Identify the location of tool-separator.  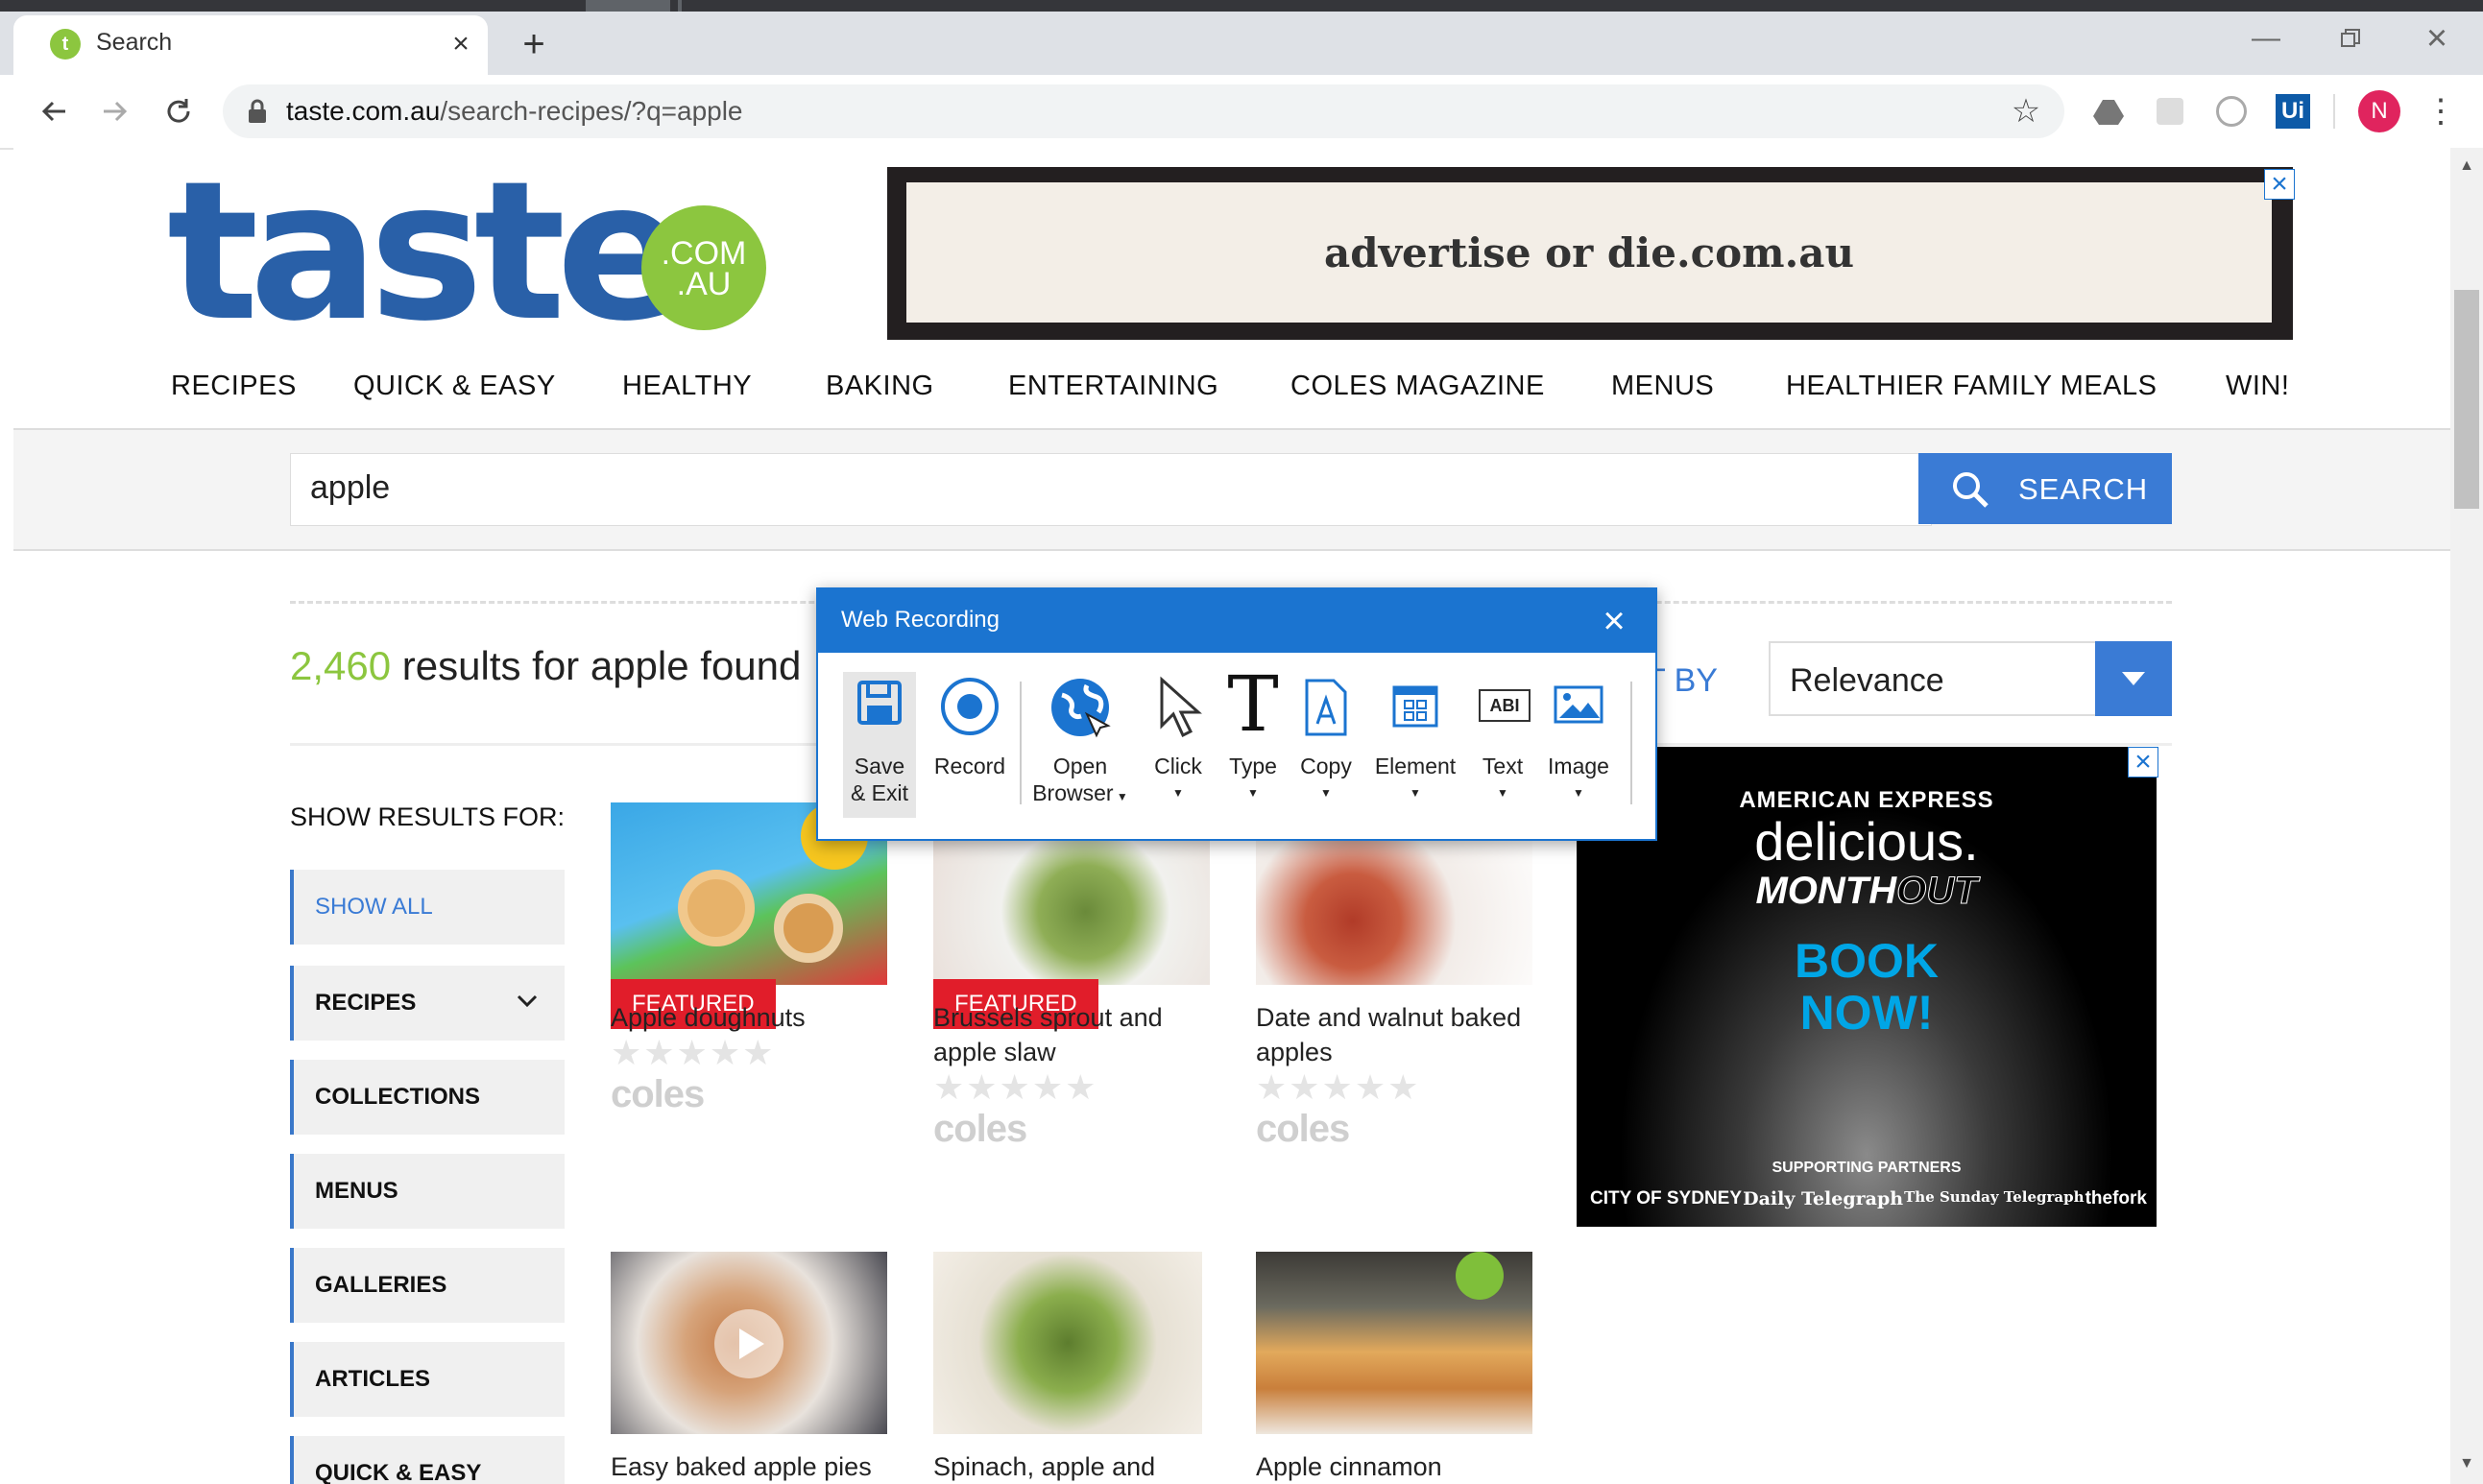
(1631, 743).